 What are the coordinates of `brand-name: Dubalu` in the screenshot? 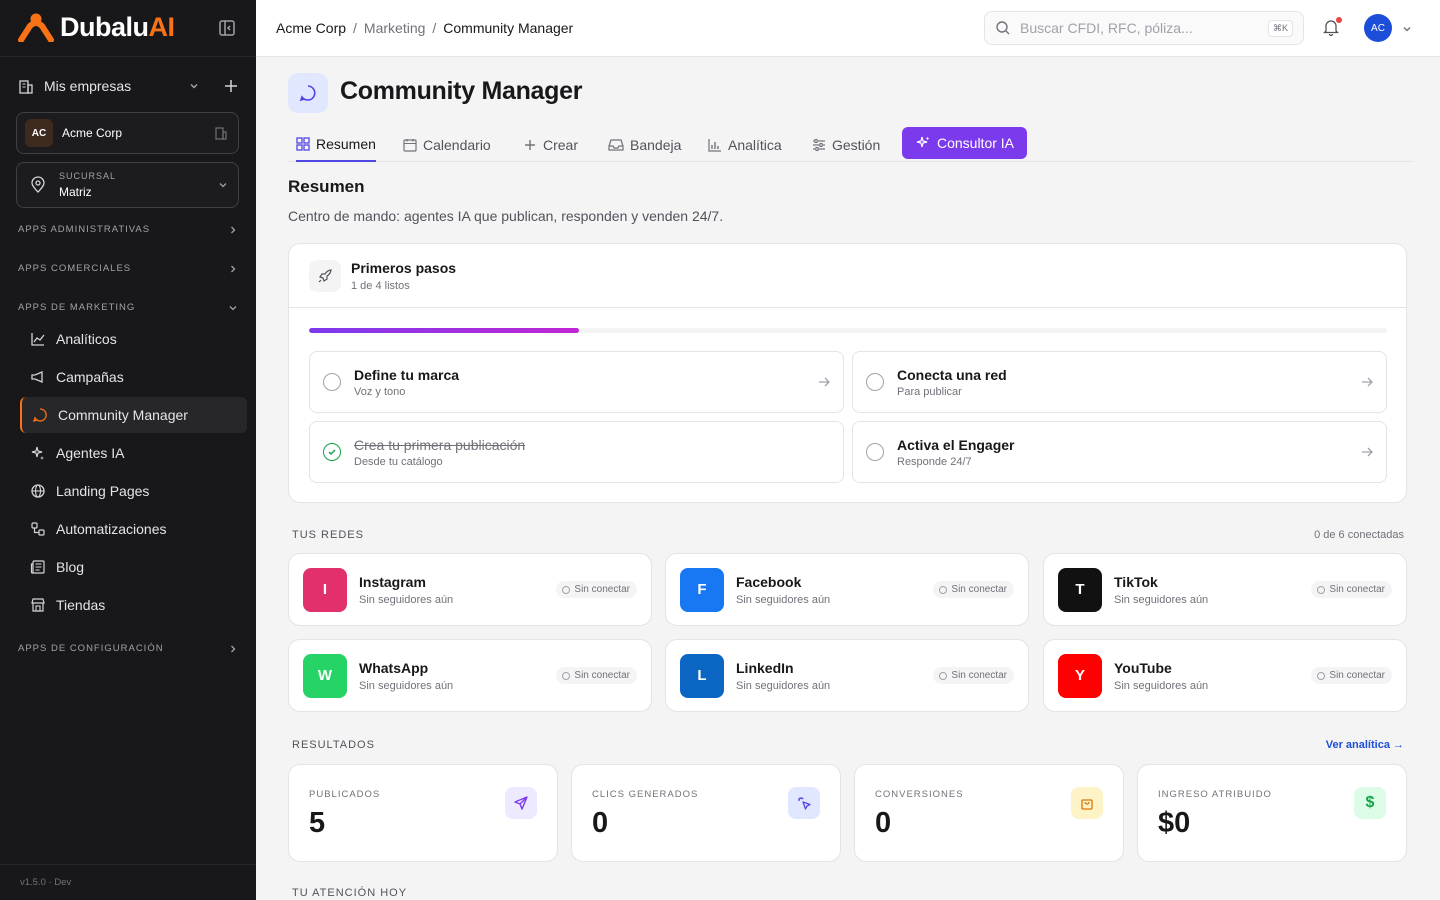 It's located at (104, 26).